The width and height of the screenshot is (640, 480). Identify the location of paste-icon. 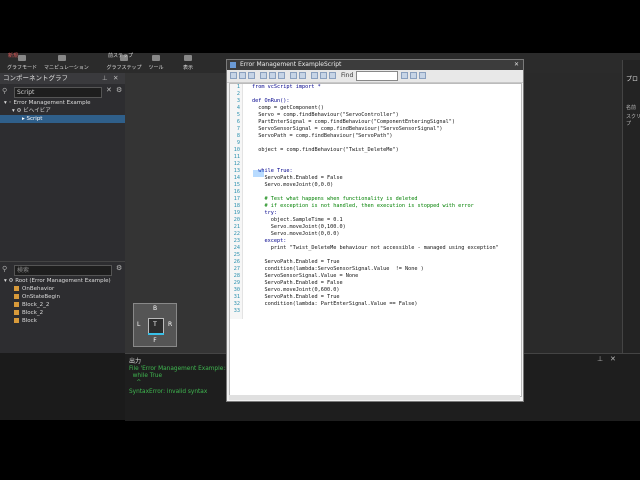
(281, 75).